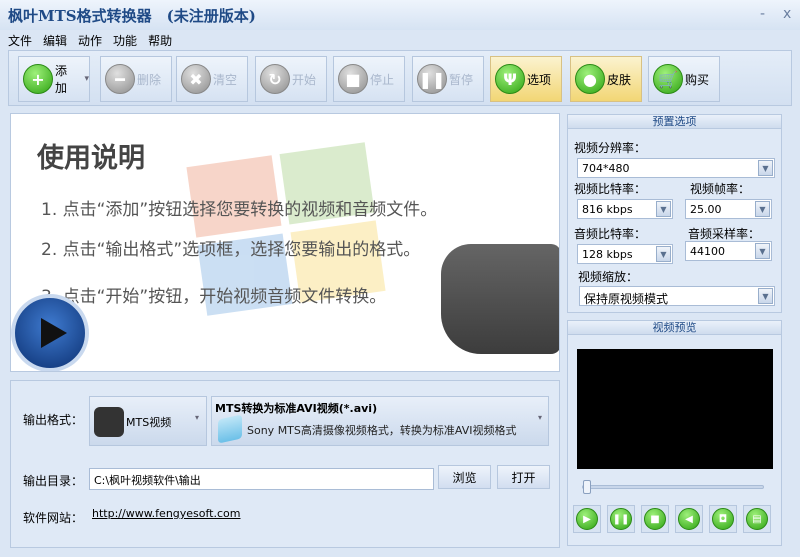 Image resolution: width=800 pixels, height=557 pixels. I want to click on fps-select: 25.00 ▼, so click(728, 209).